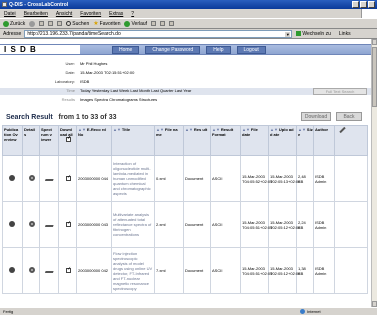 The image size is (377, 315). I want to click on close-button, so click(371, 4).